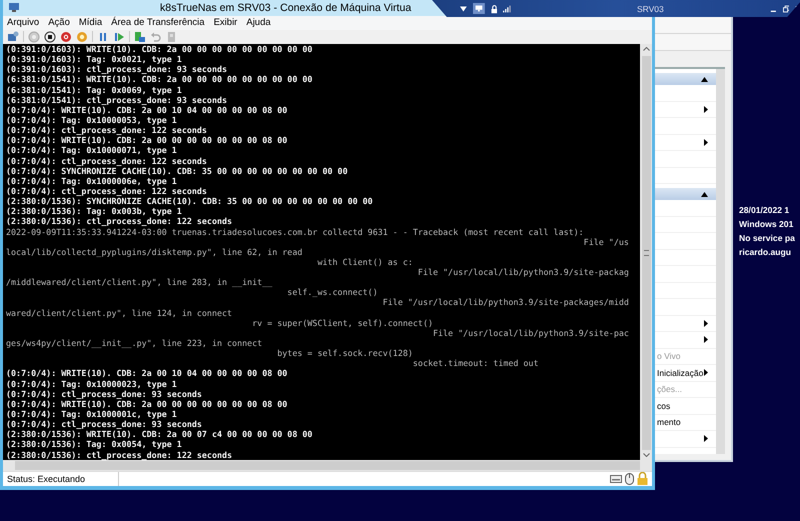  What do you see at coordinates (646, 48) in the screenshot?
I see `scroll-up-icon` at bounding box center [646, 48].